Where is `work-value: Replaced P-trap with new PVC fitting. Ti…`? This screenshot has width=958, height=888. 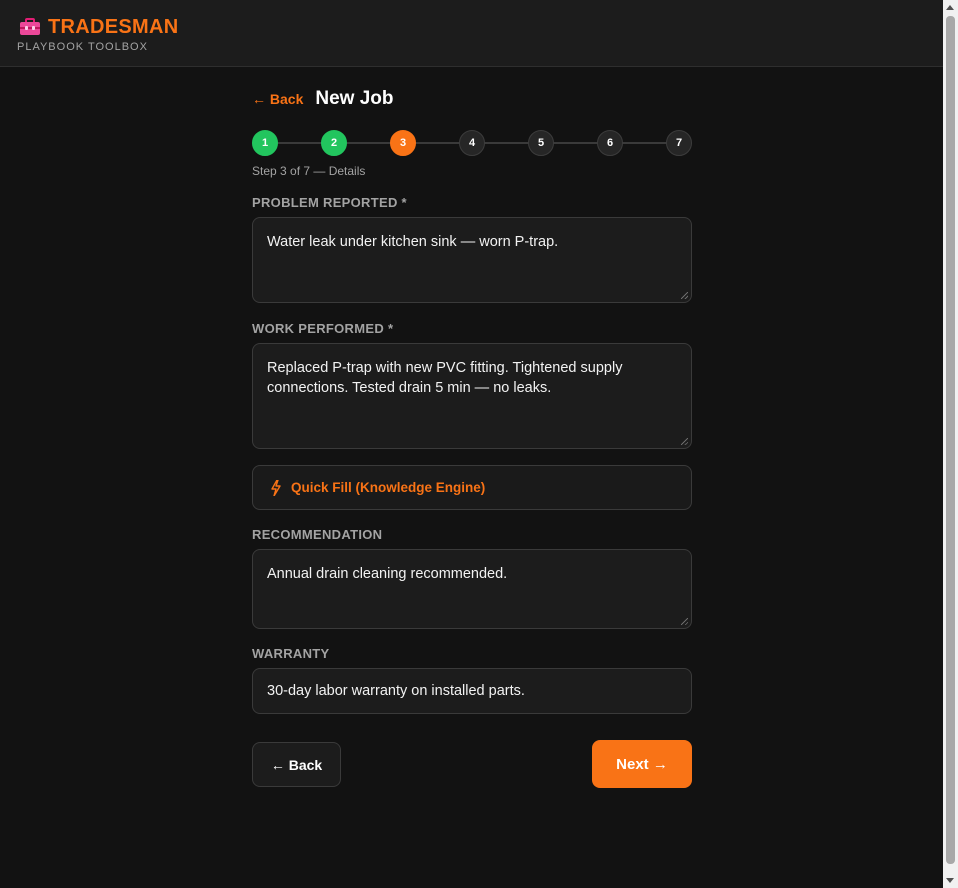 work-value: Replaced P-trap with new PVC fitting. Ti… is located at coordinates (445, 378).